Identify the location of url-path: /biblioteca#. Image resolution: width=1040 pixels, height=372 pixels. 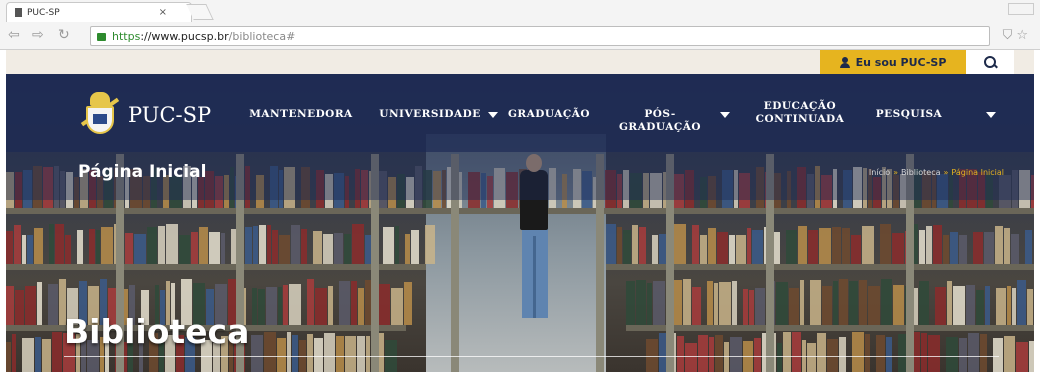
(262, 36).